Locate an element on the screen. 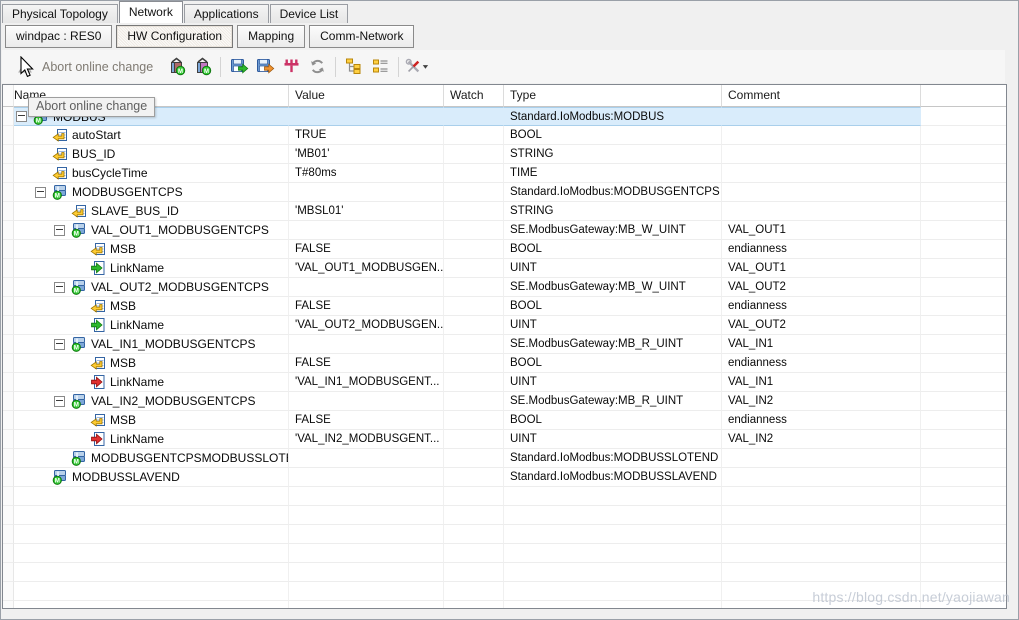 The height and width of the screenshot is (620, 1019). link-in-icon is located at coordinates (98, 382).